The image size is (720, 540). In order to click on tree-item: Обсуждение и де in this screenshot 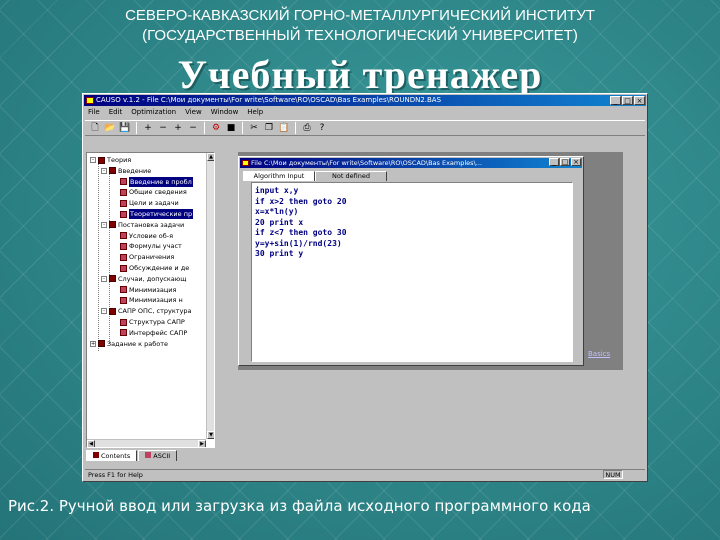, I will do `click(150, 268)`.